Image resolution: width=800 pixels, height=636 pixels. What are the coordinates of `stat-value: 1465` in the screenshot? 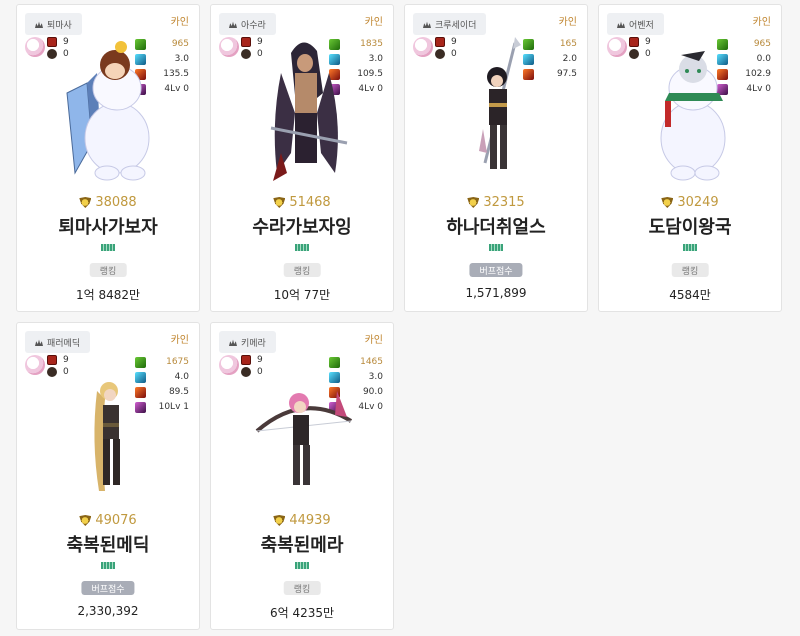 It's located at (371, 362).